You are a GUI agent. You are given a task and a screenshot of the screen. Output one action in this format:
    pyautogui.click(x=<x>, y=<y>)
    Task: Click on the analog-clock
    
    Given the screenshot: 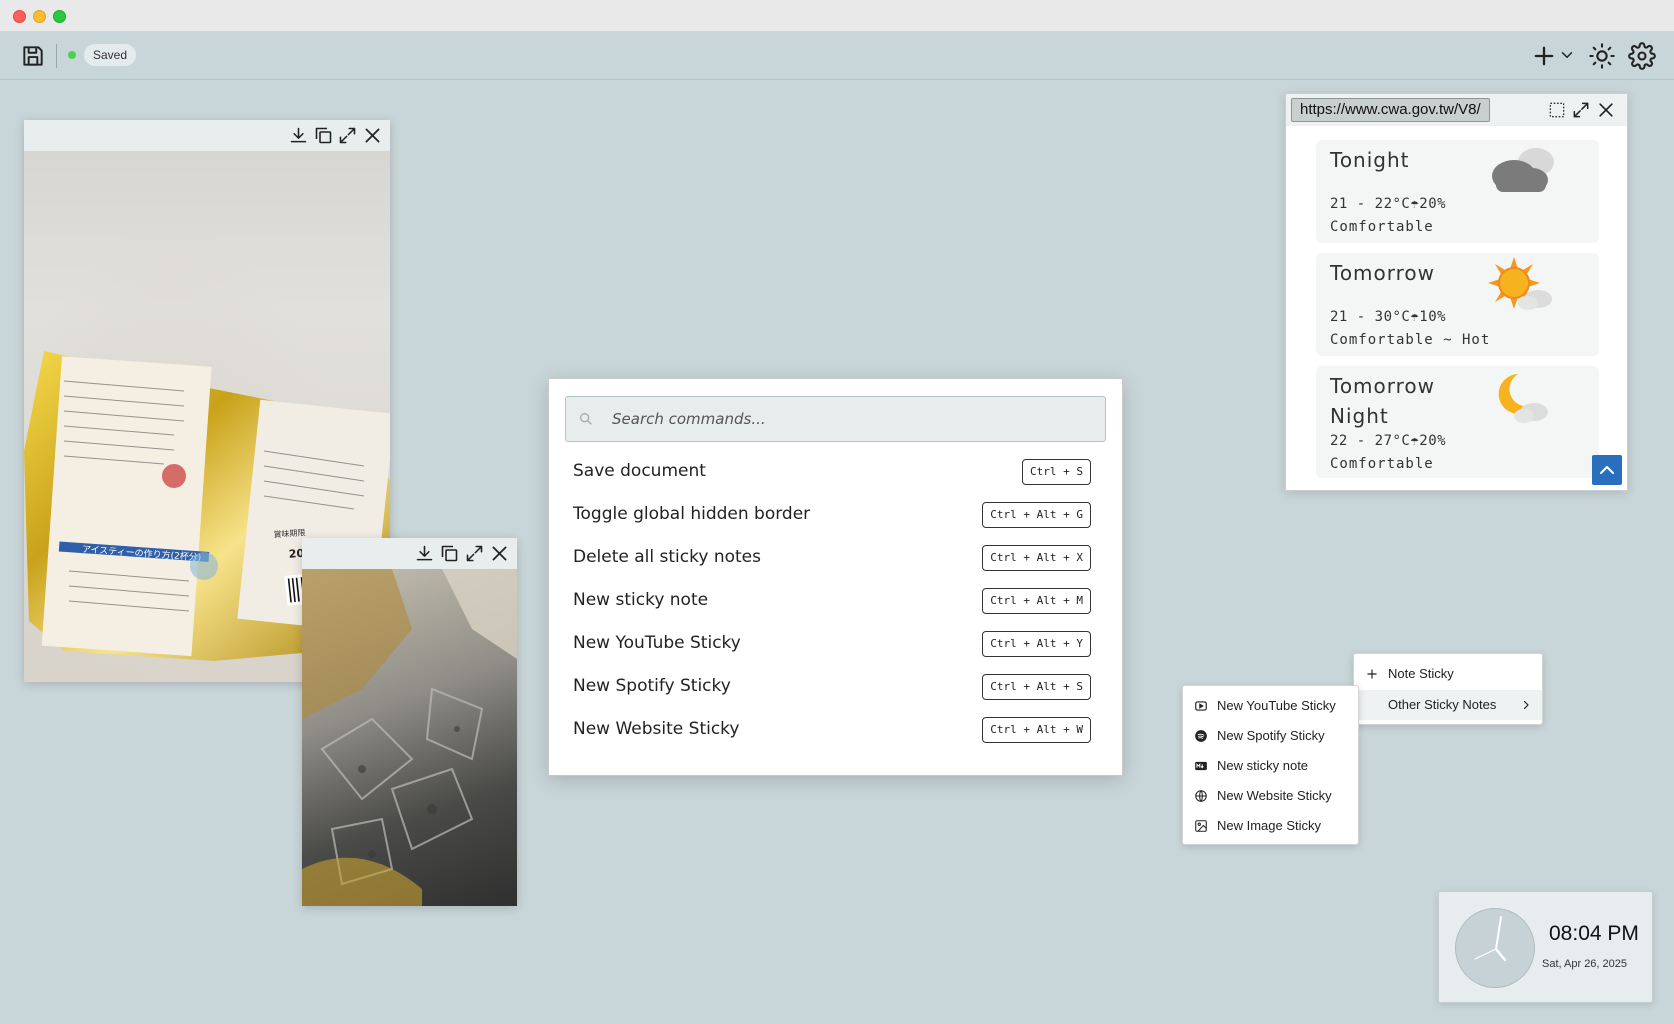 What is the action you would take?
    pyautogui.click(x=1495, y=948)
    